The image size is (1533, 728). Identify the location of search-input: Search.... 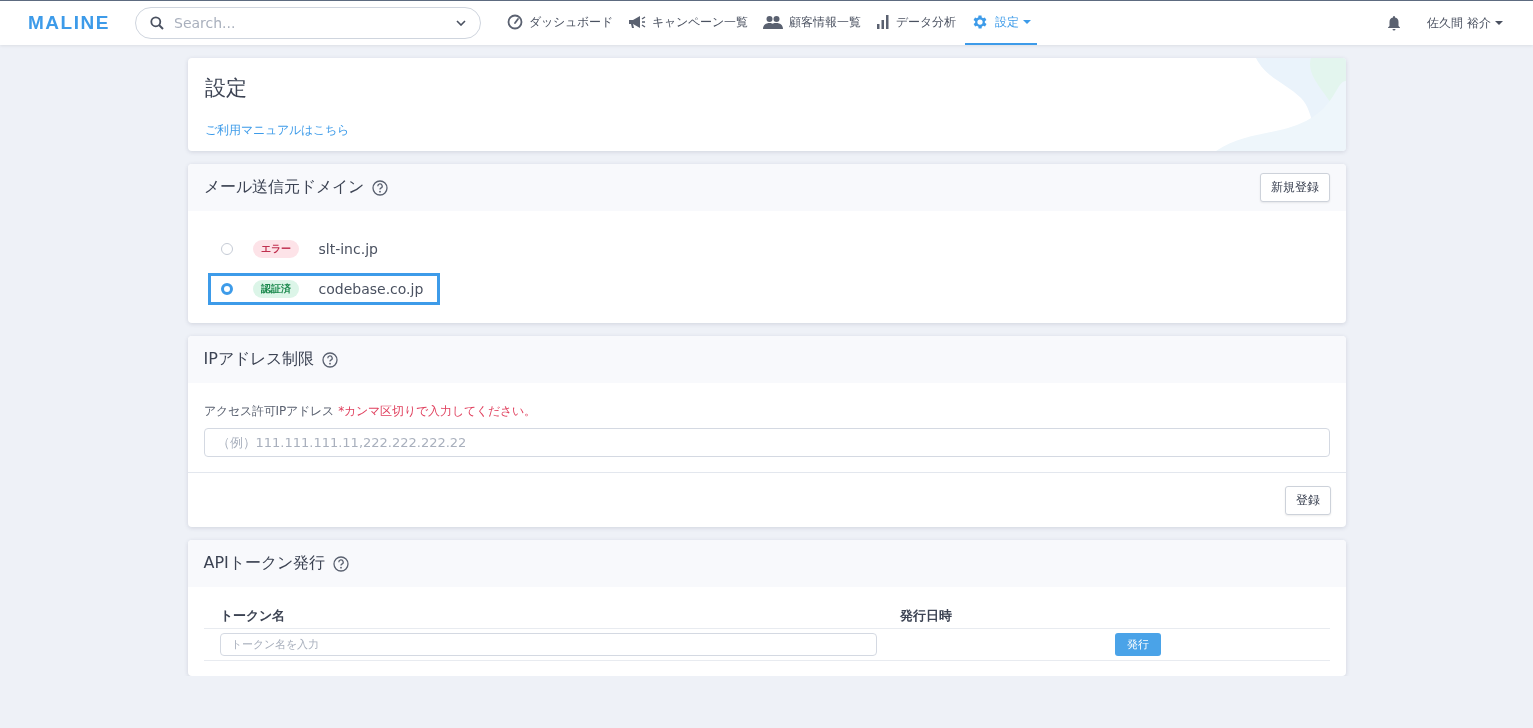
(310, 23).